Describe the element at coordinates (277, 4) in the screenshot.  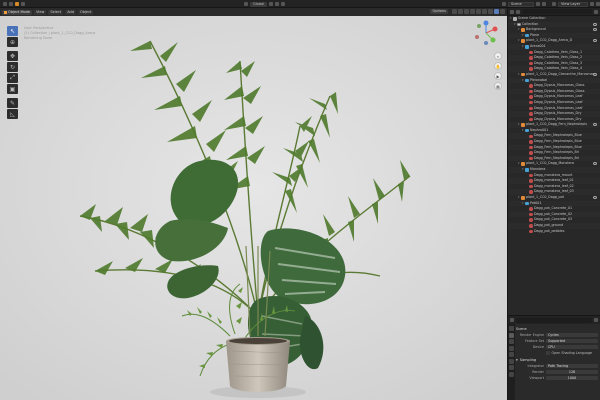
I see `magnet-icon` at that location.